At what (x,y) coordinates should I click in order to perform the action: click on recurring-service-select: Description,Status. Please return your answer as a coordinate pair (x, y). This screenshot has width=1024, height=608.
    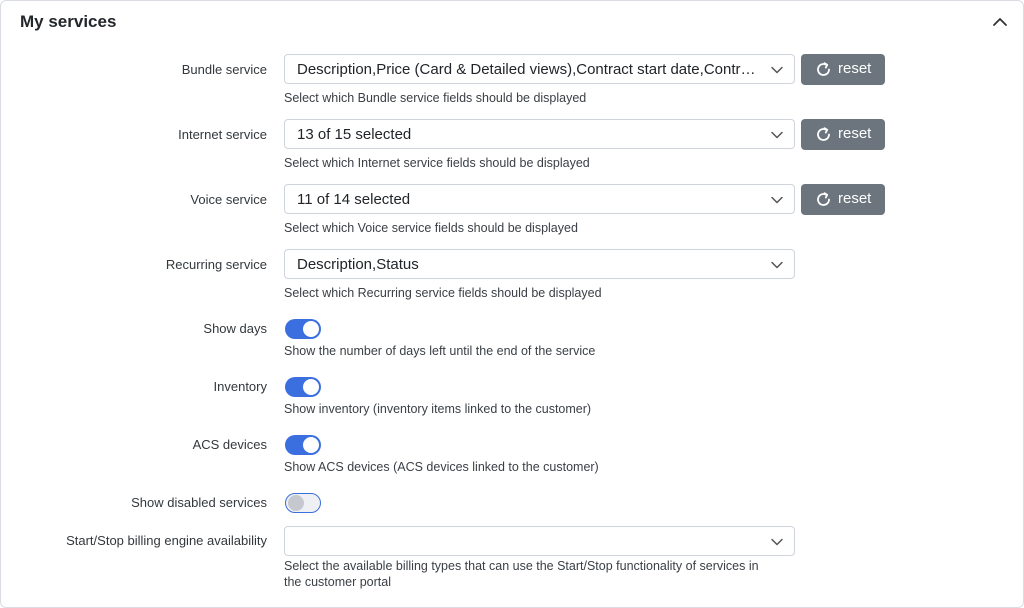
    Looking at the image, I should click on (539, 264).